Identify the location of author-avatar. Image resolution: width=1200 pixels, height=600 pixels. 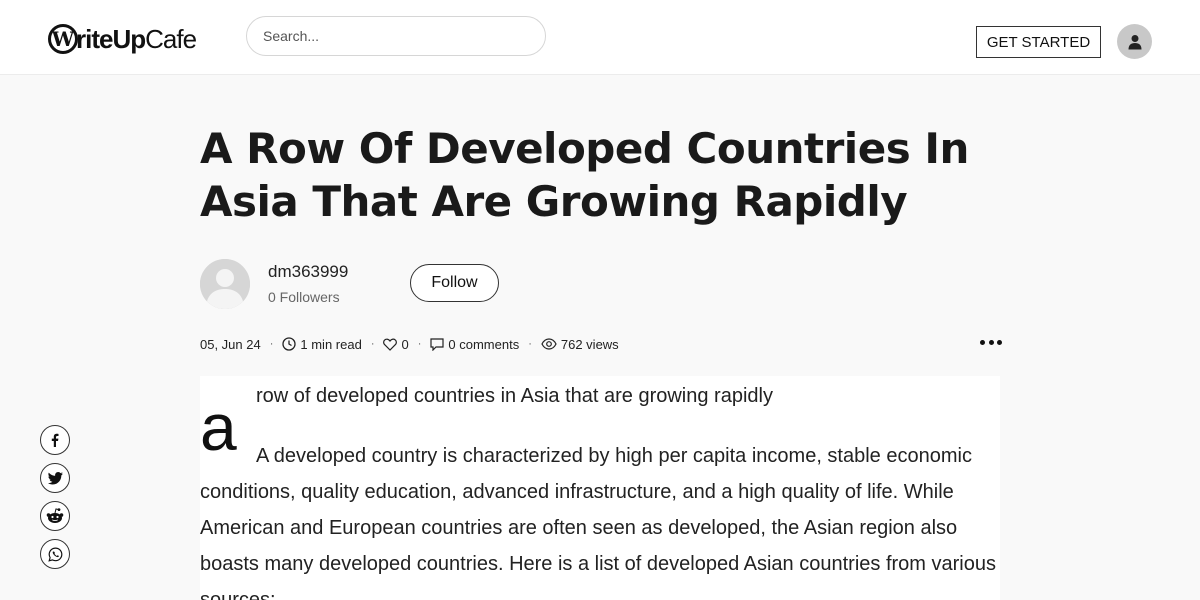
(225, 284).